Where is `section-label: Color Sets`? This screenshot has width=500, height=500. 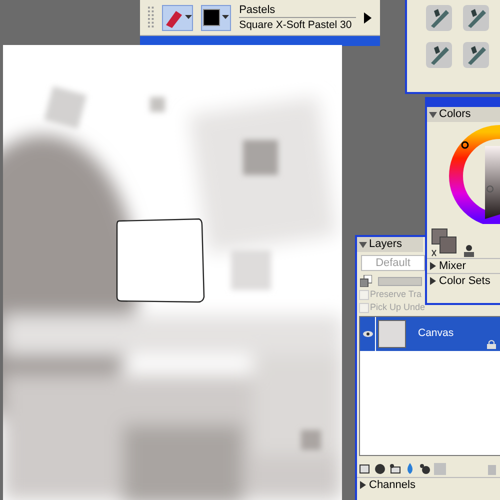
section-label: Color Sets is located at coordinates (464, 281).